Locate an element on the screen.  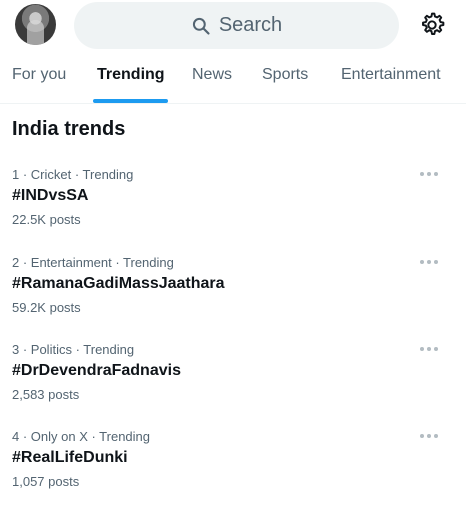
trend-hashtag: #RealLifeDunki is located at coordinates (70, 458).